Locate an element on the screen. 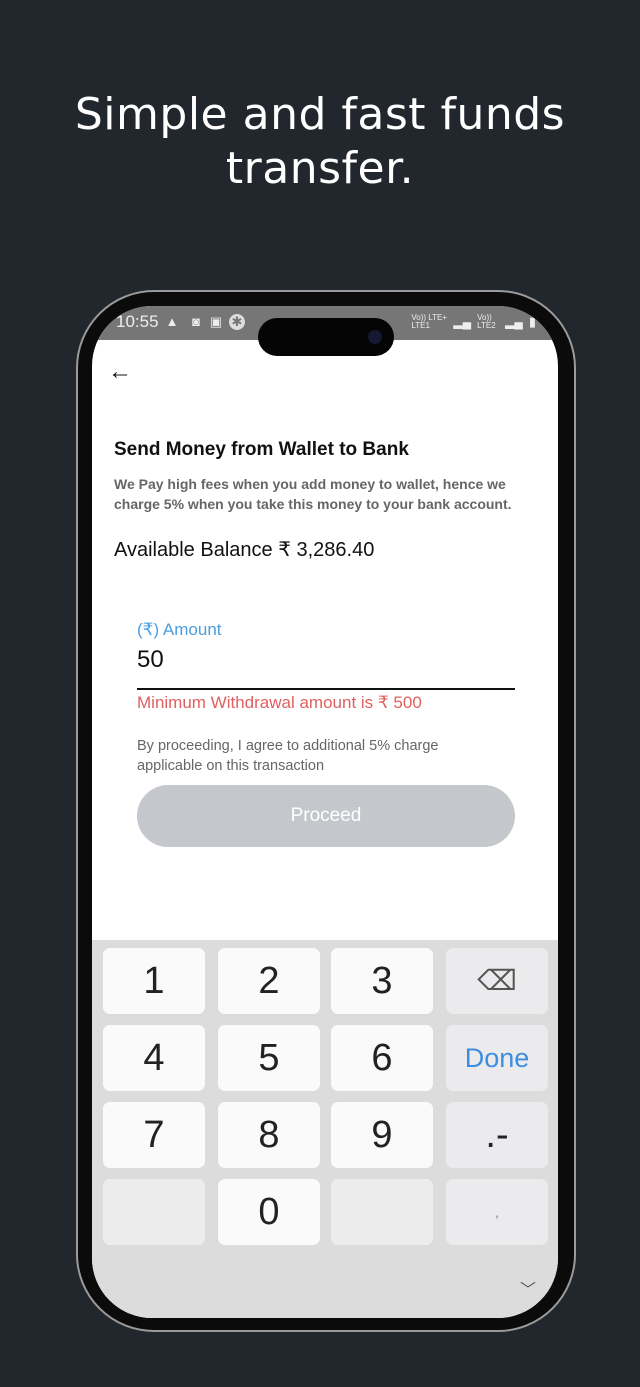 This screenshot has width=640, height=1387. camera-icon is located at coordinates (375, 337).